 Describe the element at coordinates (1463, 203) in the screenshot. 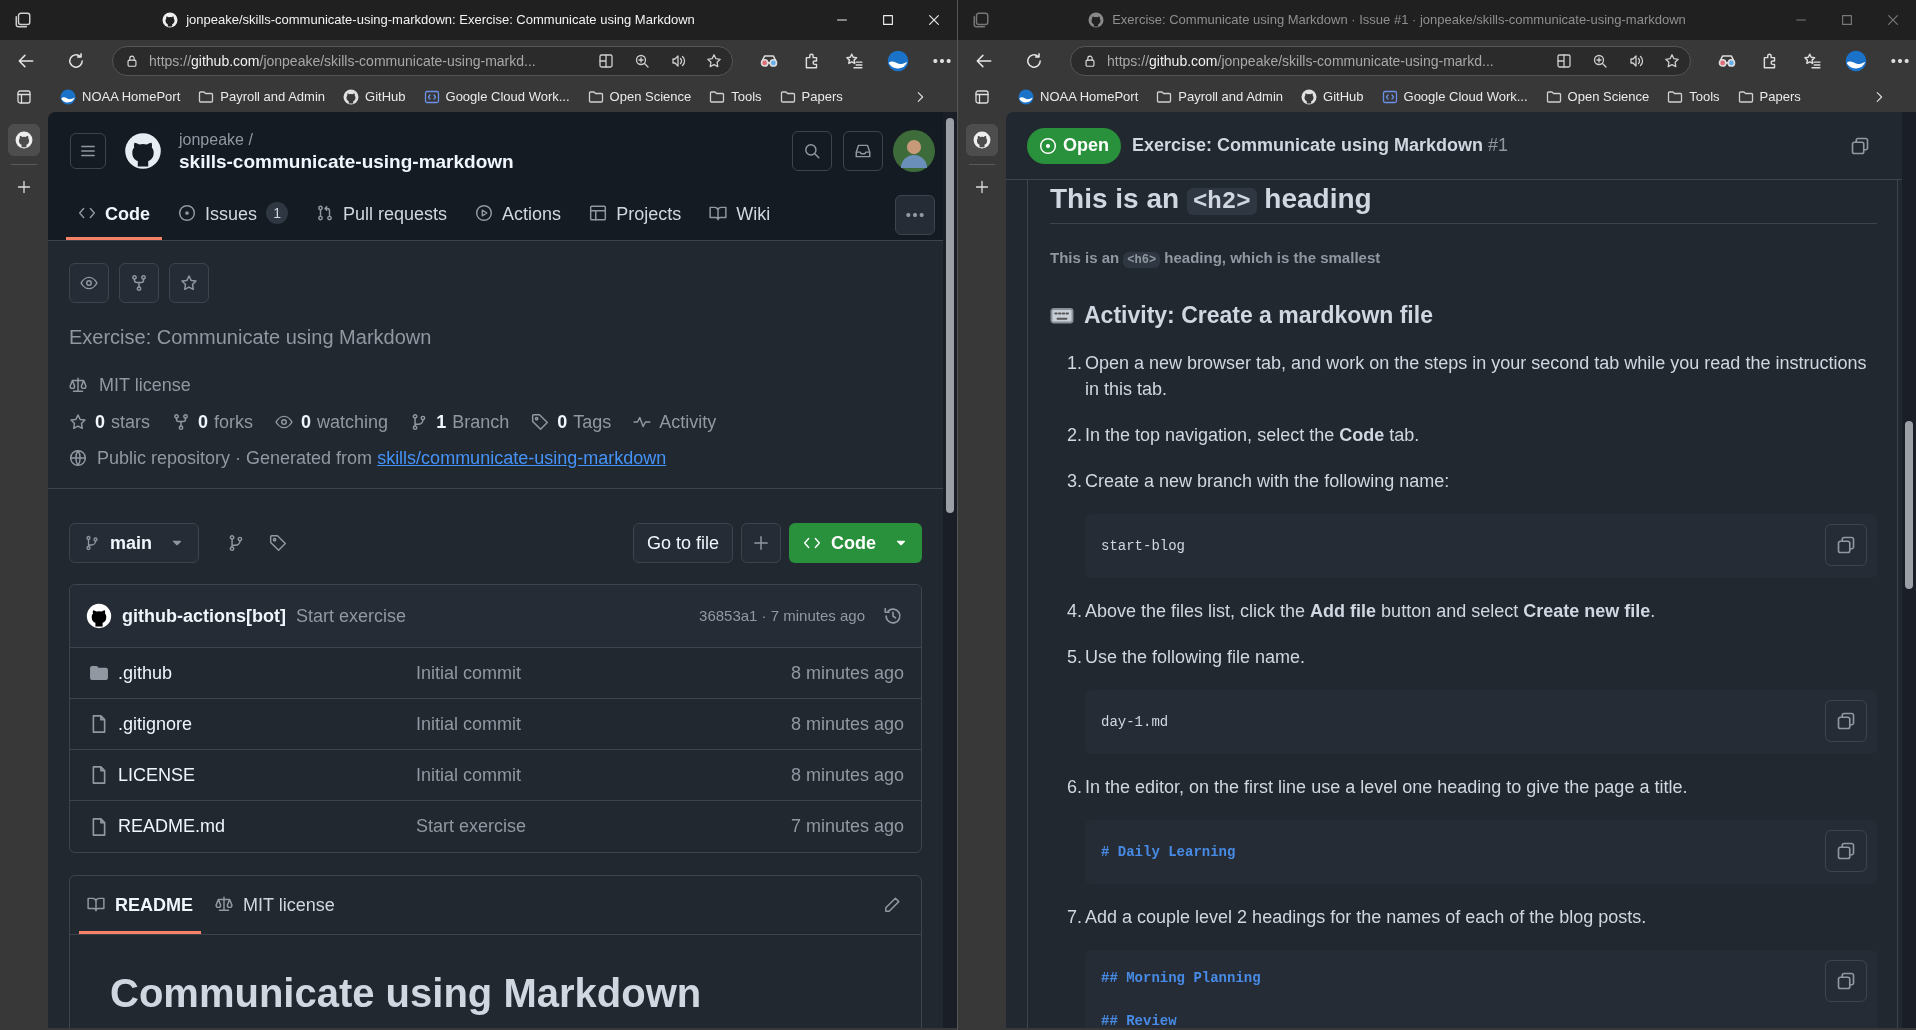

I see `section-heading: This is an <h2> heading` at that location.